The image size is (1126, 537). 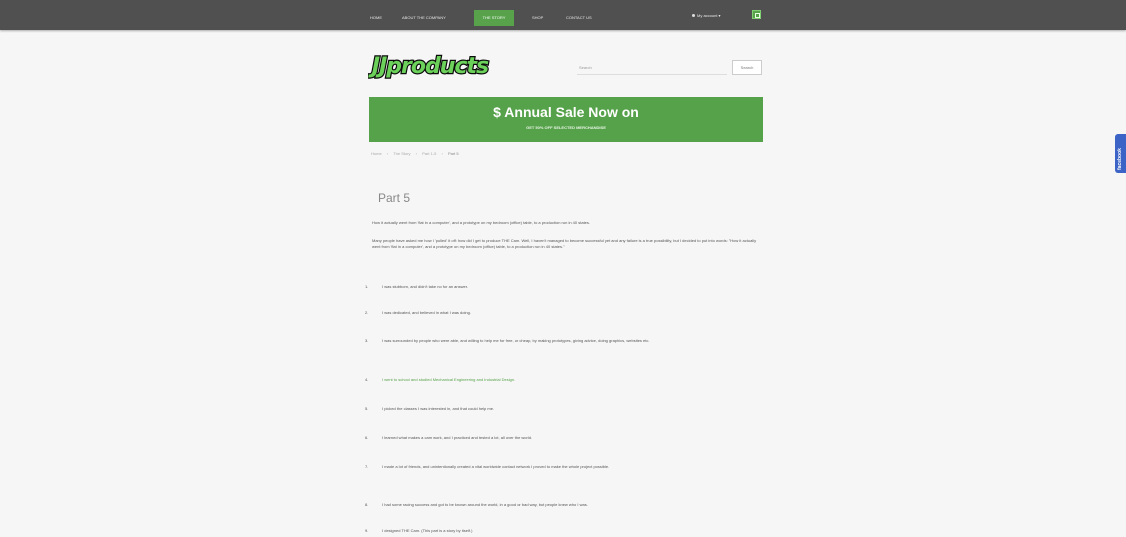 I want to click on site-logo: JJproducts, so click(x=430, y=65).